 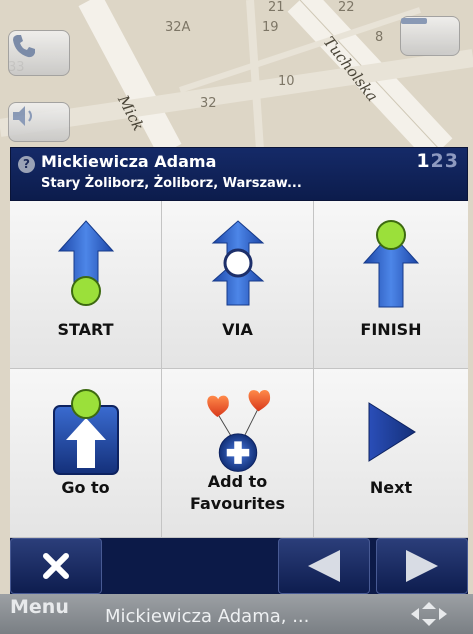 I want to click on next-button: Next, so click(x=391, y=453).